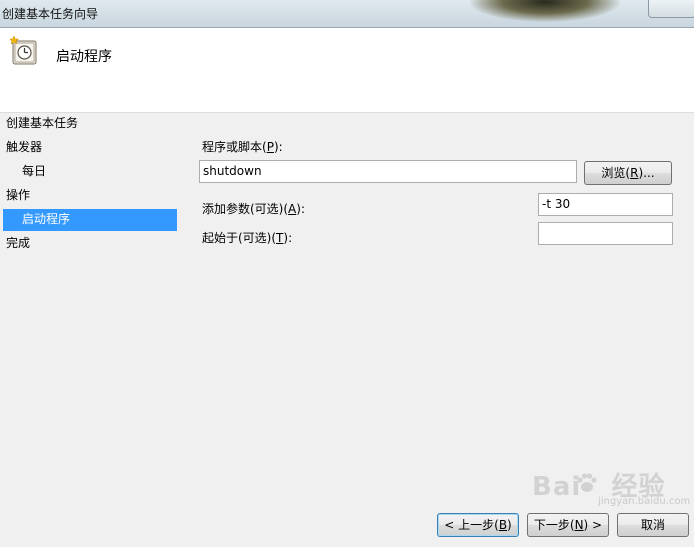  What do you see at coordinates (247, 238) in the screenshot?
I see `start-in-label: 起始于(可选)(T):` at bounding box center [247, 238].